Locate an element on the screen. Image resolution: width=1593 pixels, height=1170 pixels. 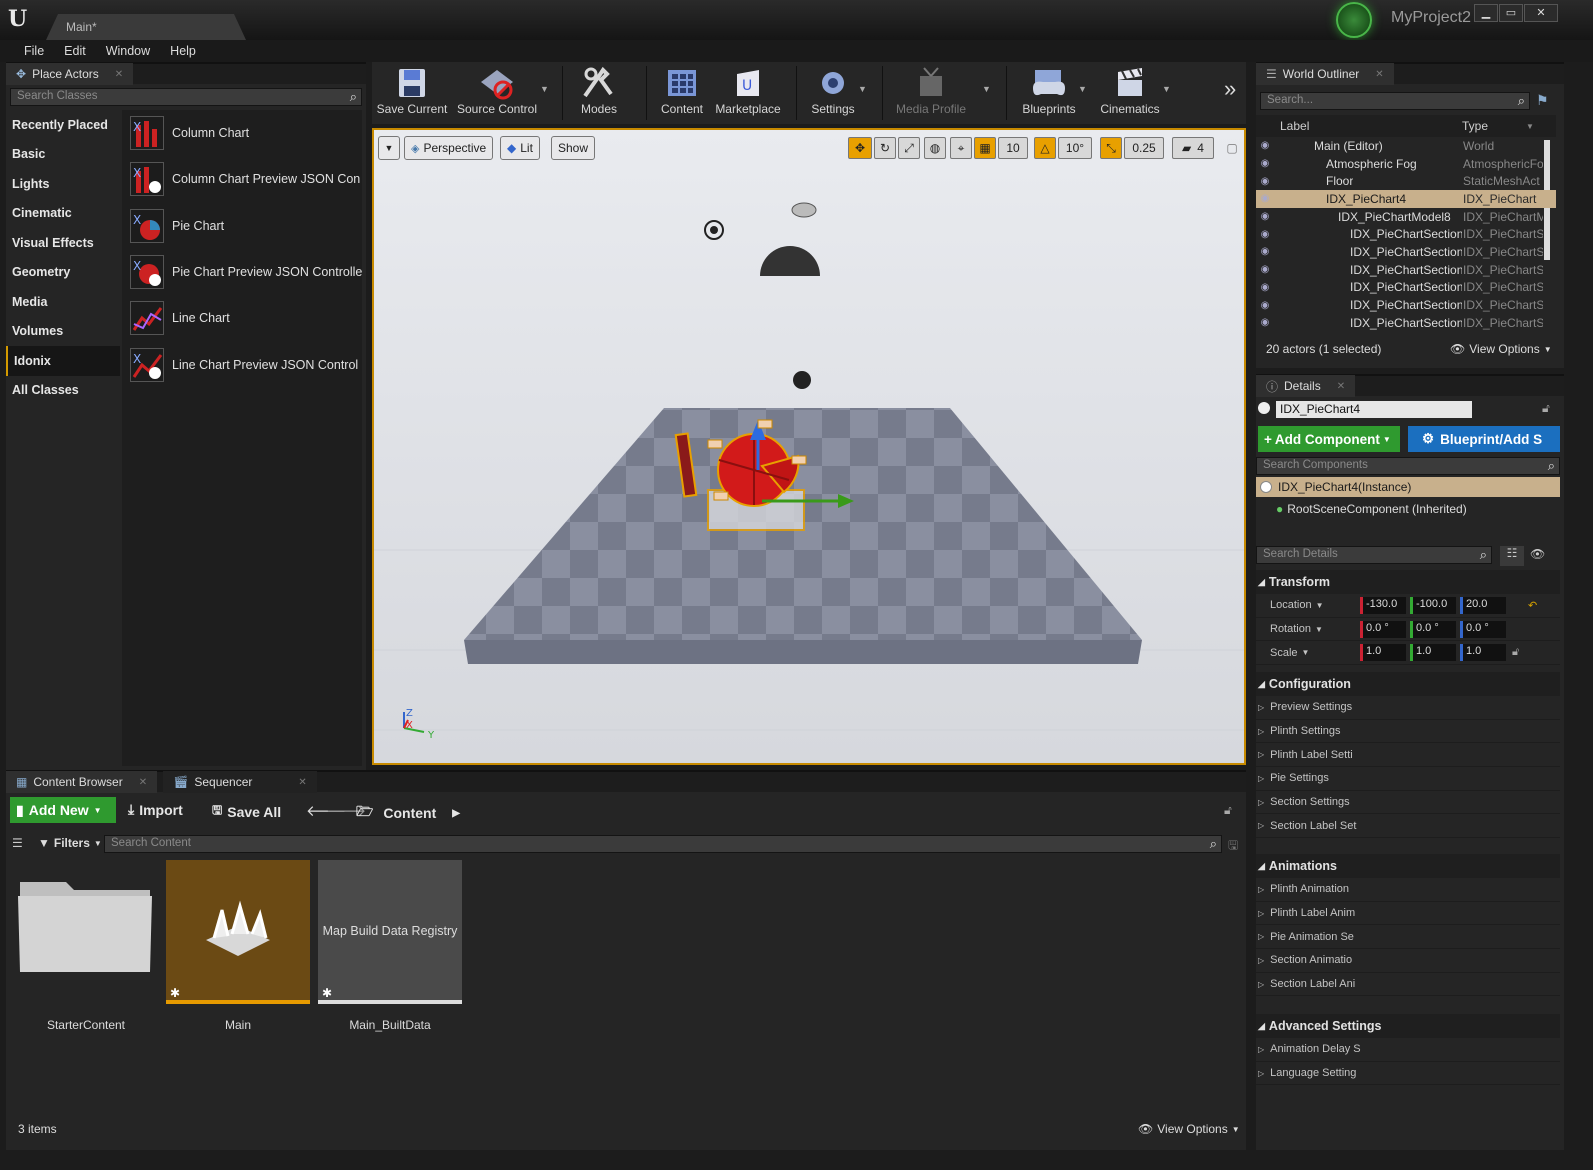
tab-world-outliner: ☰ World Outliner ✕ is located at coordinates (1325, 74).